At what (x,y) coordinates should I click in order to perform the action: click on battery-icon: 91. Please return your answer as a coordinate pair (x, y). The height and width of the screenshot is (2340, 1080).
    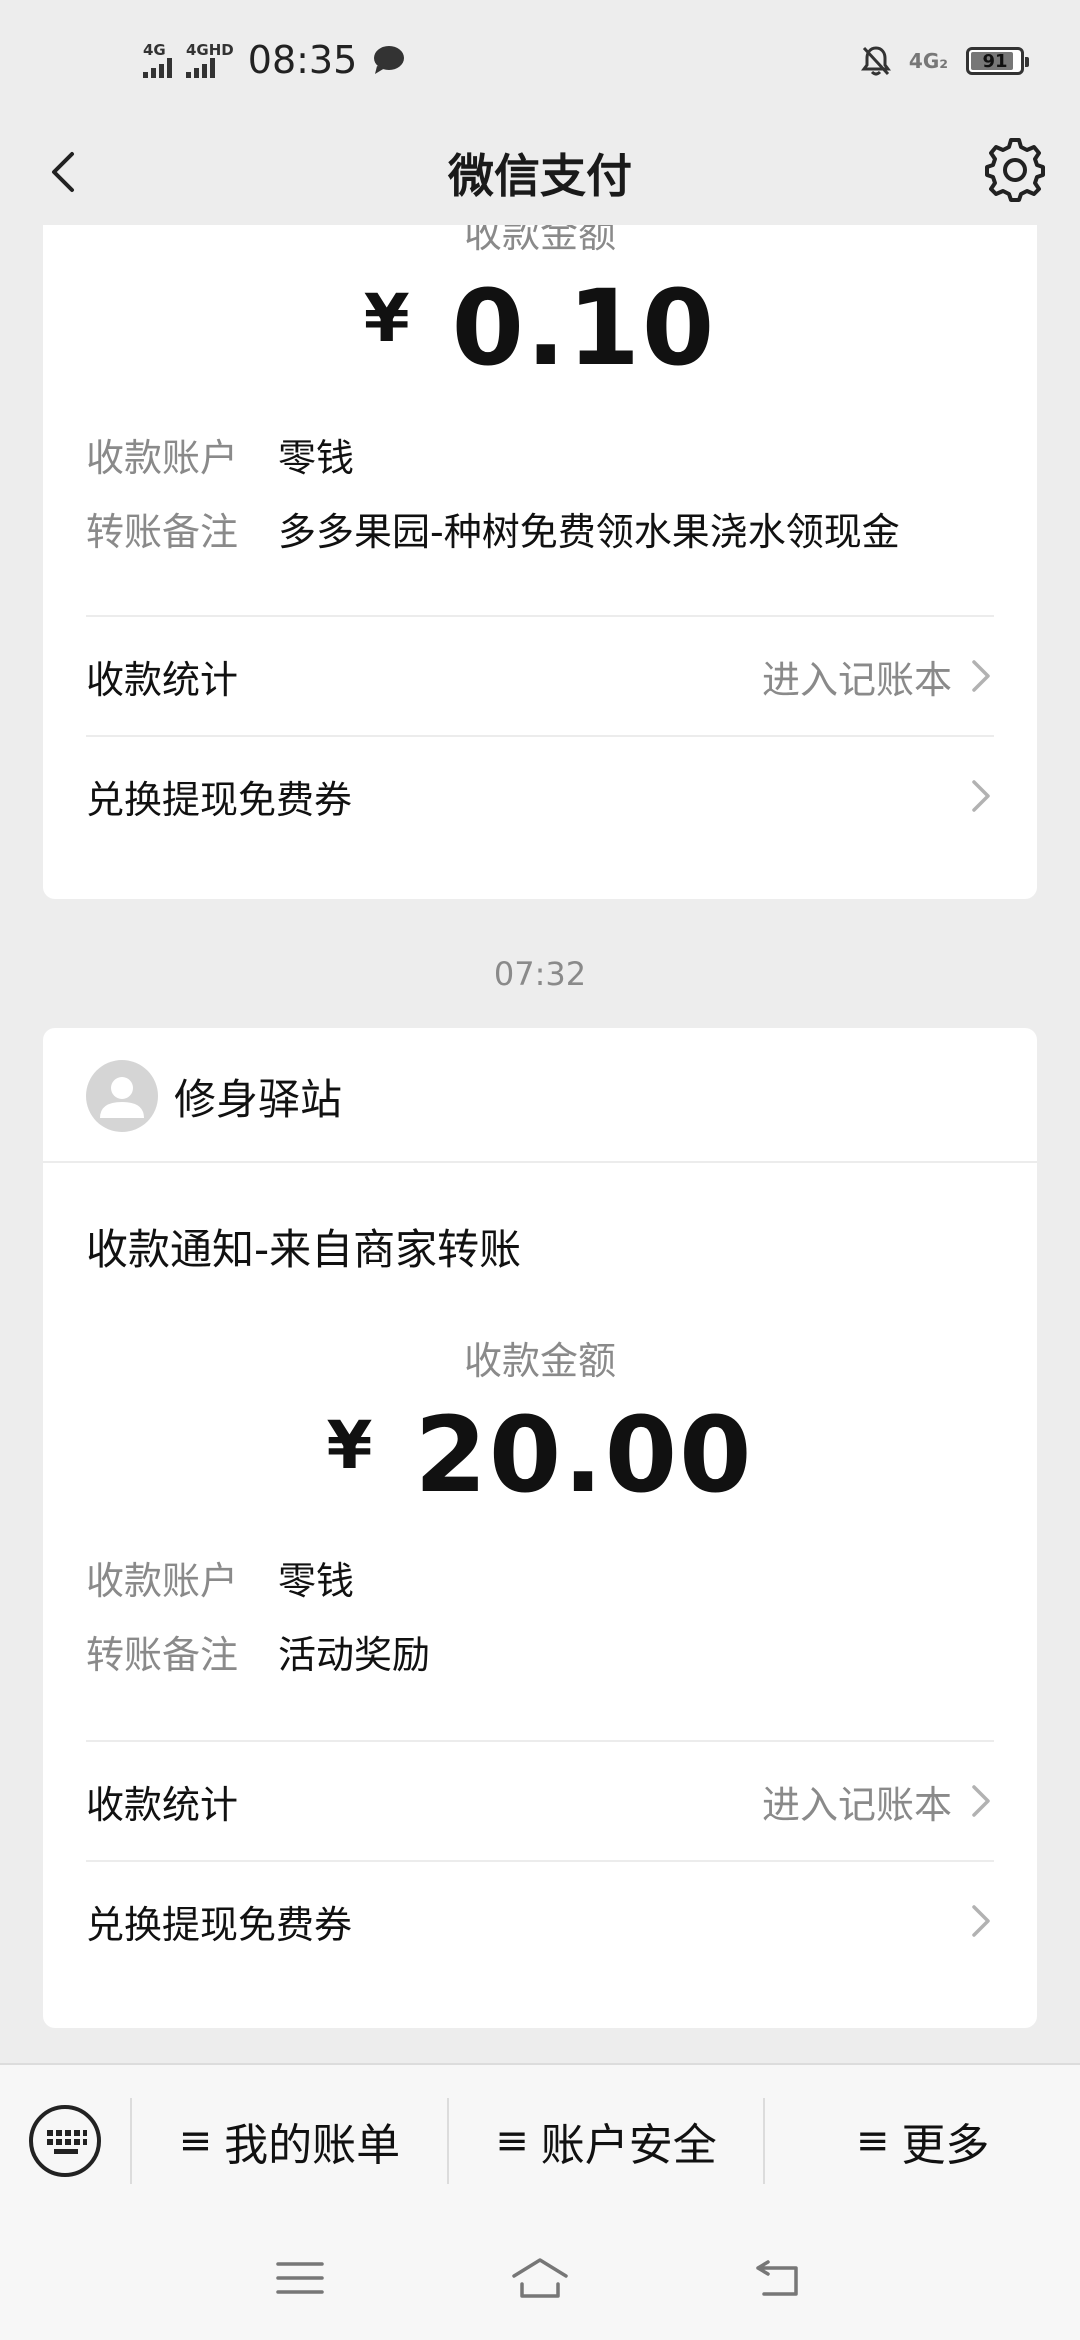
    Looking at the image, I should click on (997, 61).